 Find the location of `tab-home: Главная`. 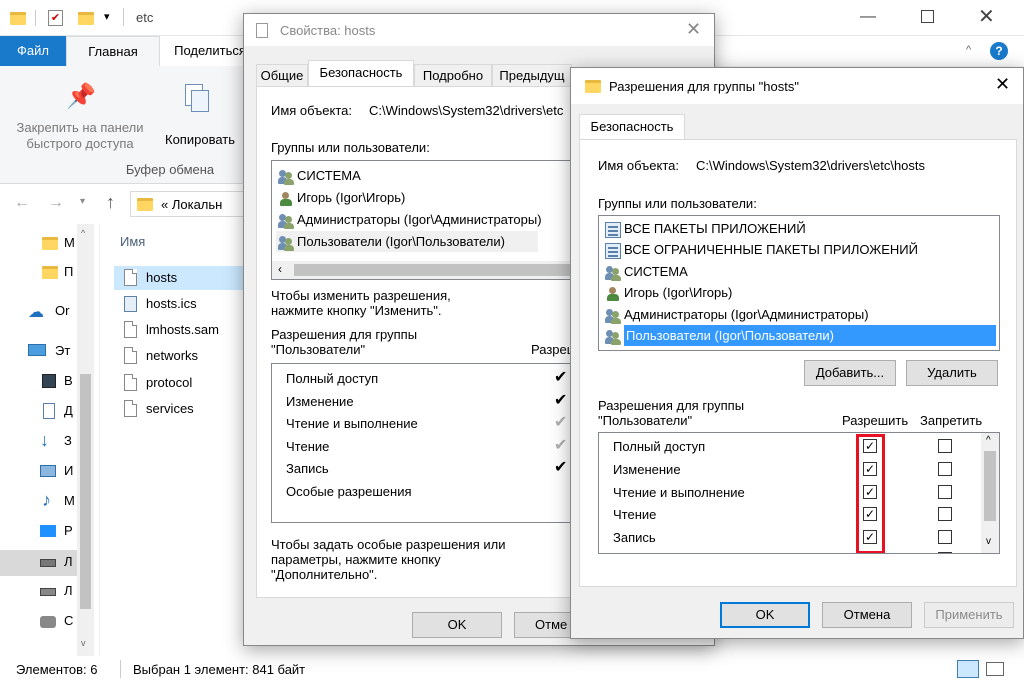

tab-home: Главная is located at coordinates (113, 51).